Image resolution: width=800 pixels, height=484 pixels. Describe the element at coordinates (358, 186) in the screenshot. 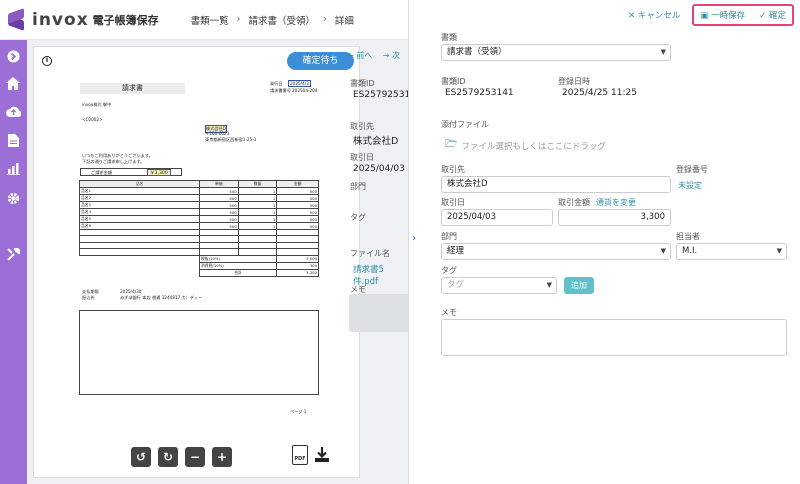

I see `summary-dept-label: 部門` at that location.